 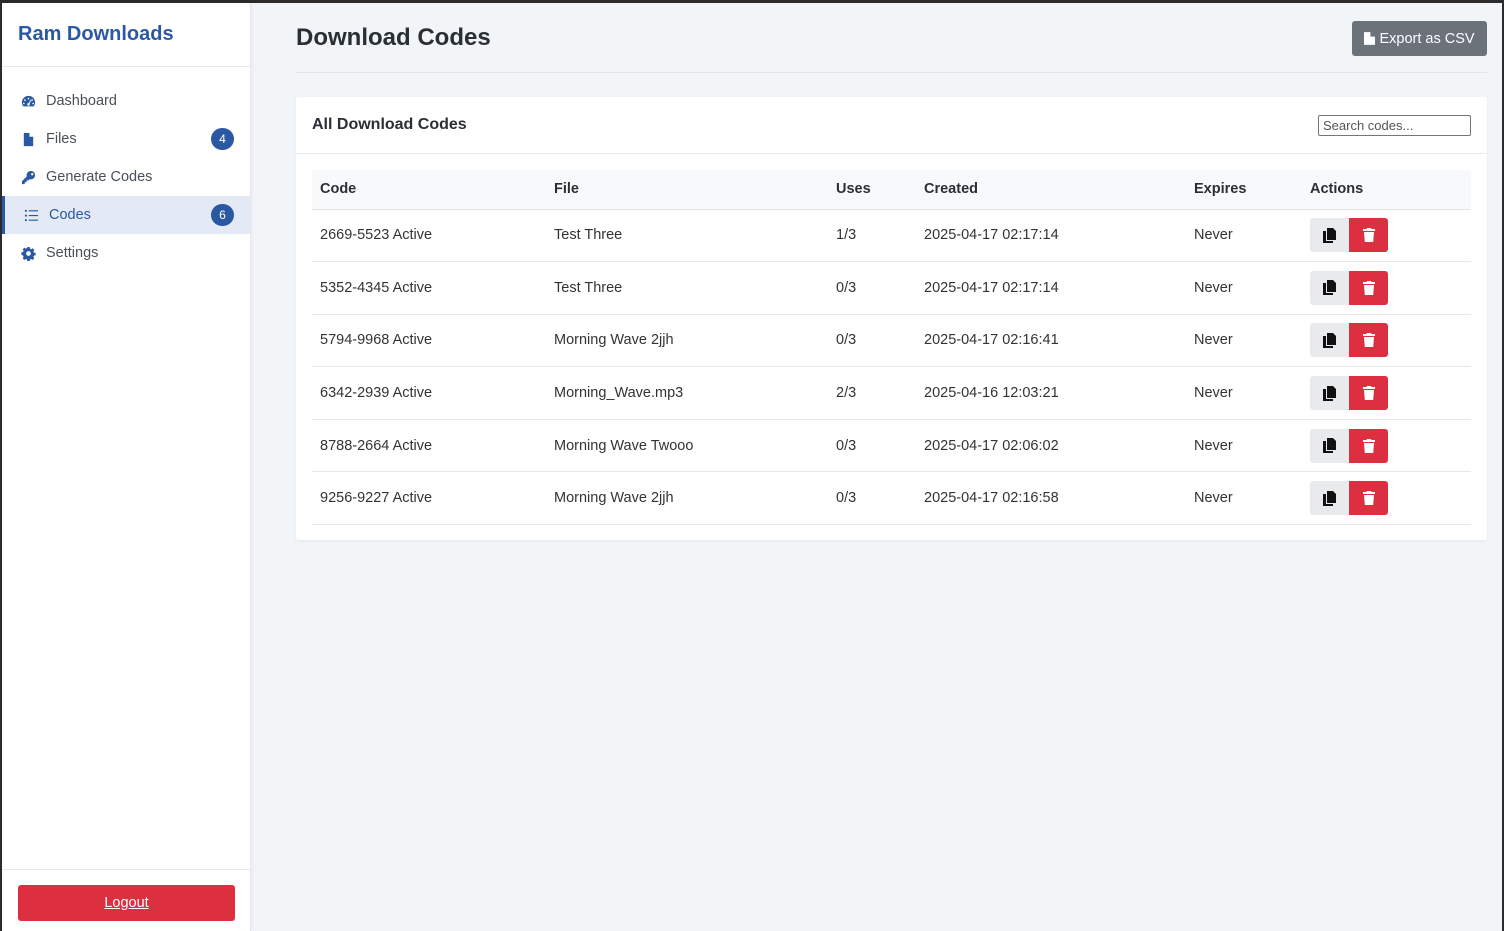 I want to click on export-csv-label: Export as CSV, so click(x=1427, y=38).